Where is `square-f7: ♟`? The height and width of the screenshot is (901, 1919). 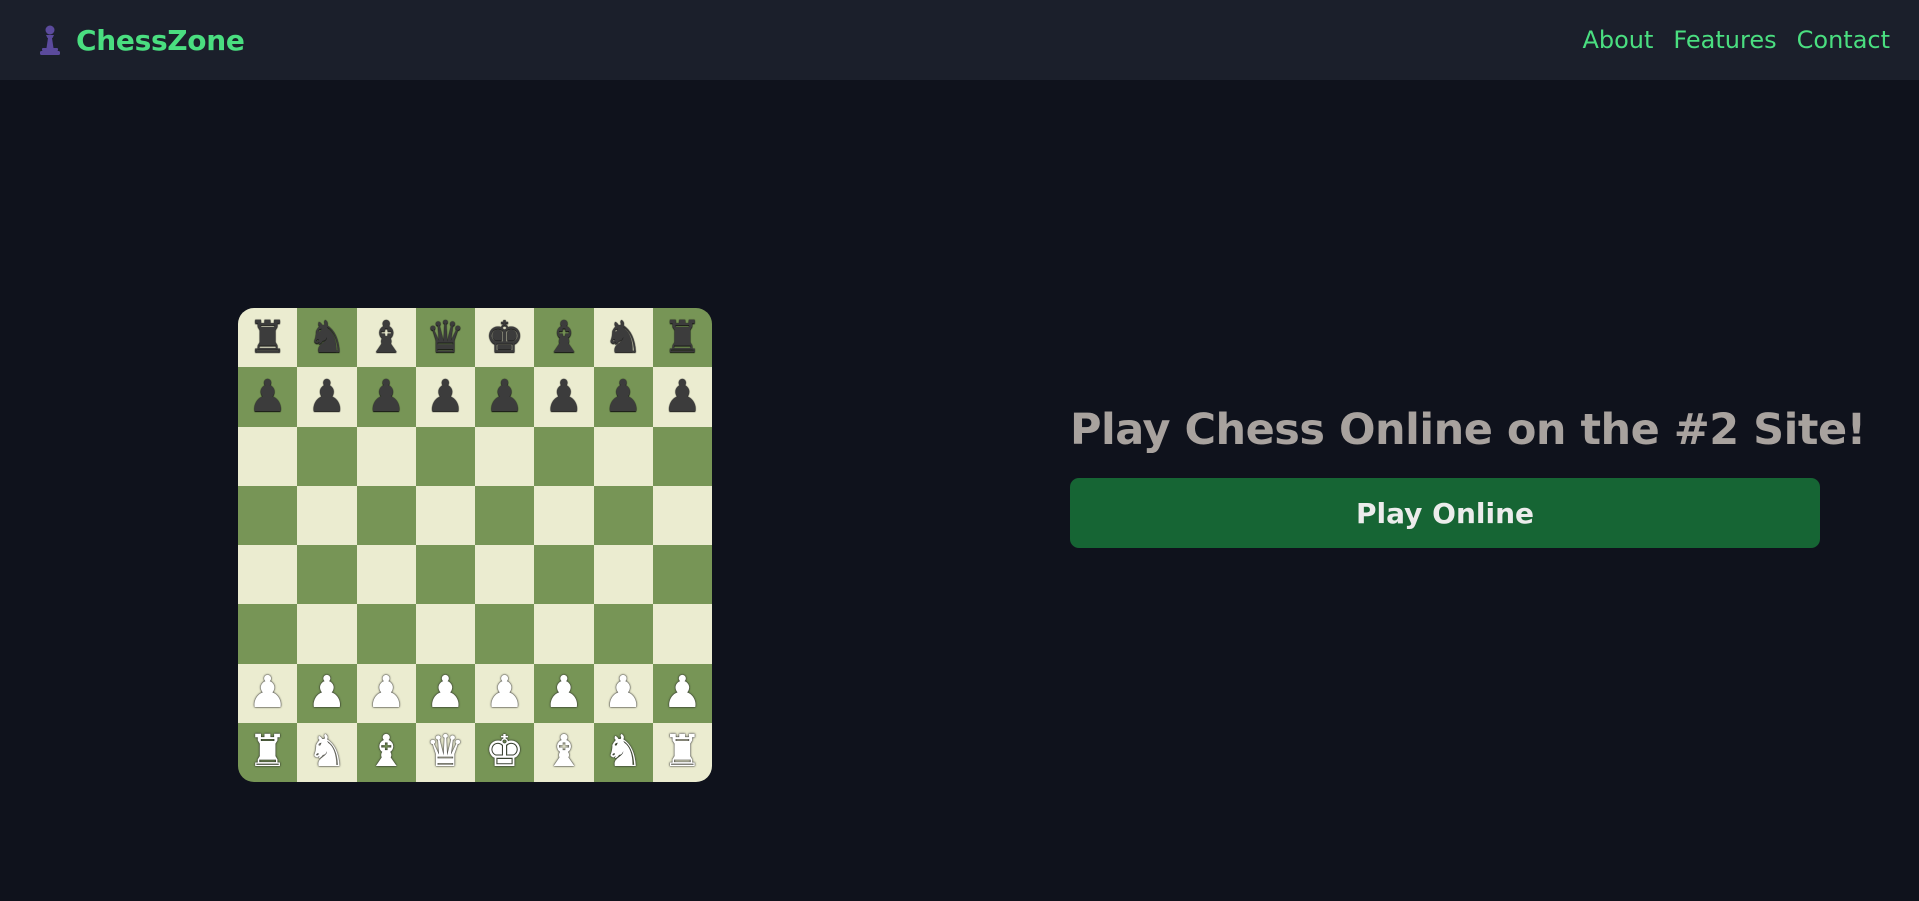
square-f7: ♟ is located at coordinates (564, 397).